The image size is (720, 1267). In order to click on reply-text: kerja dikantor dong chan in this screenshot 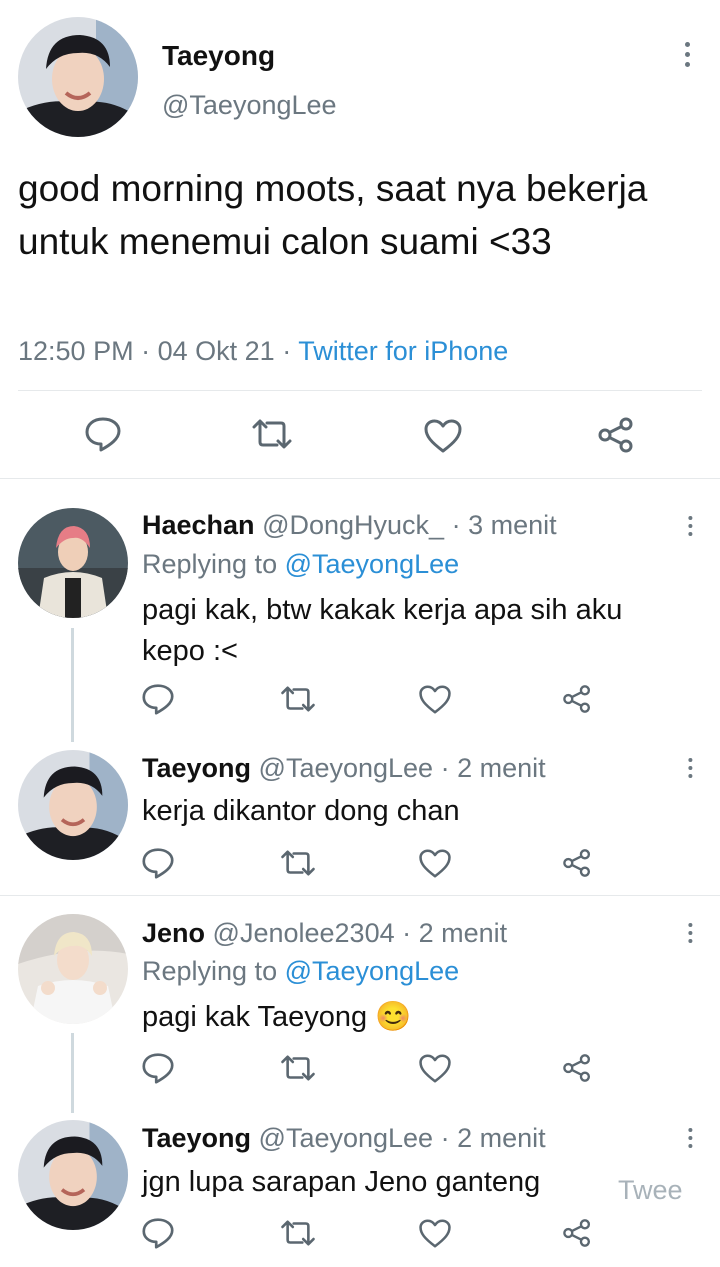, I will do `click(301, 811)`.